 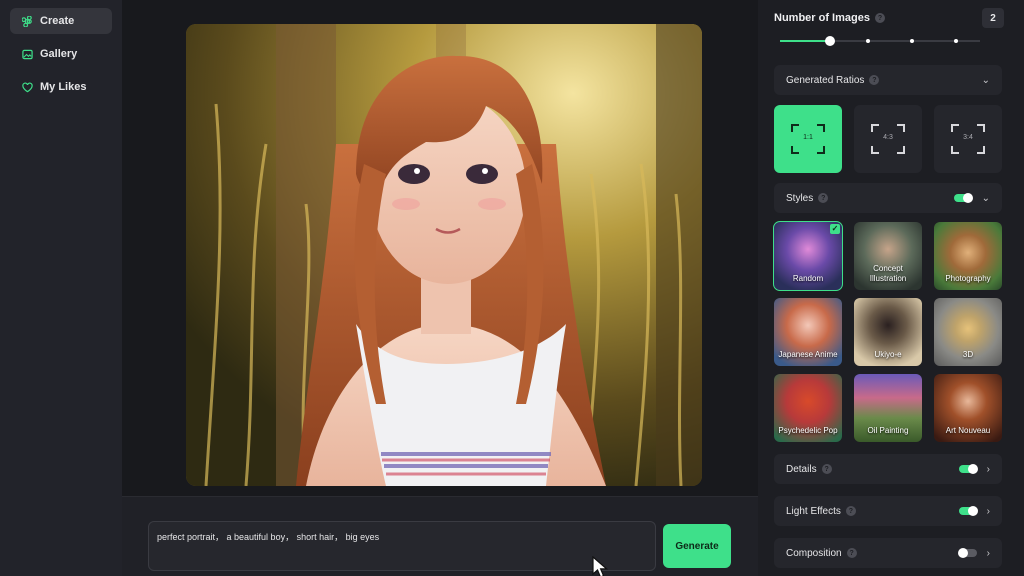 I want to click on sidebar-item-gallery: Gallery, so click(x=61, y=54).